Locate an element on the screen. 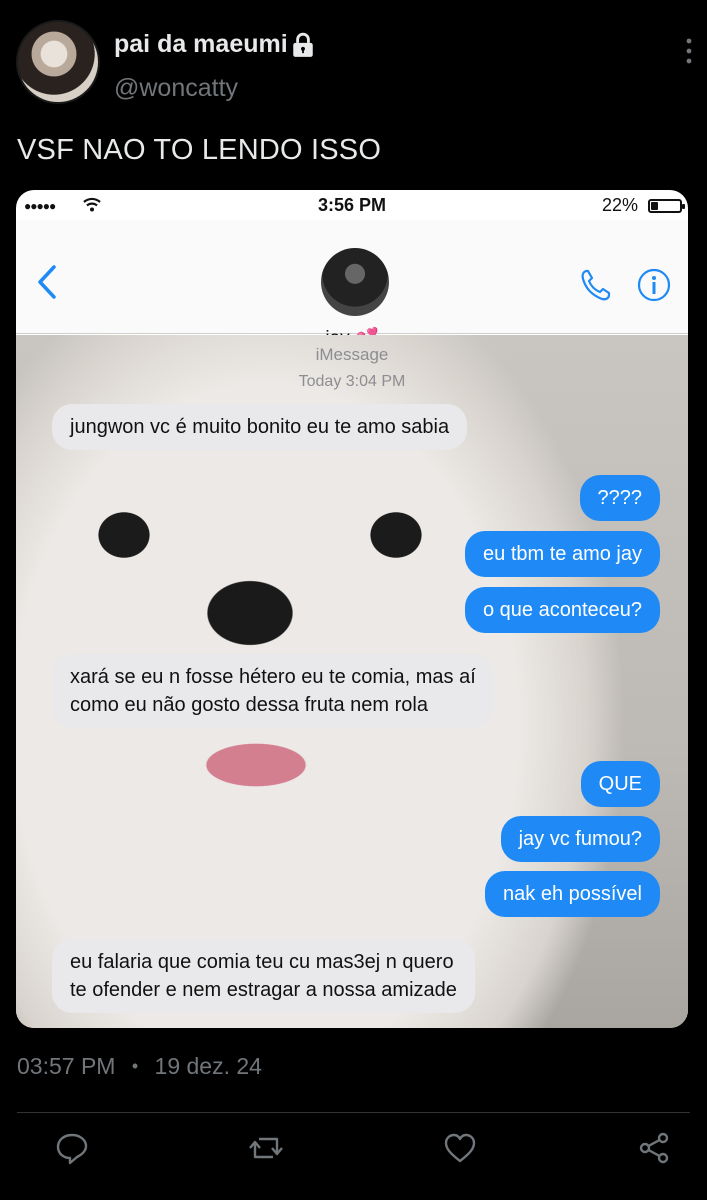 This screenshot has height=1200, width=707. message-sent: jay vc fumou? is located at coordinates (580, 839).